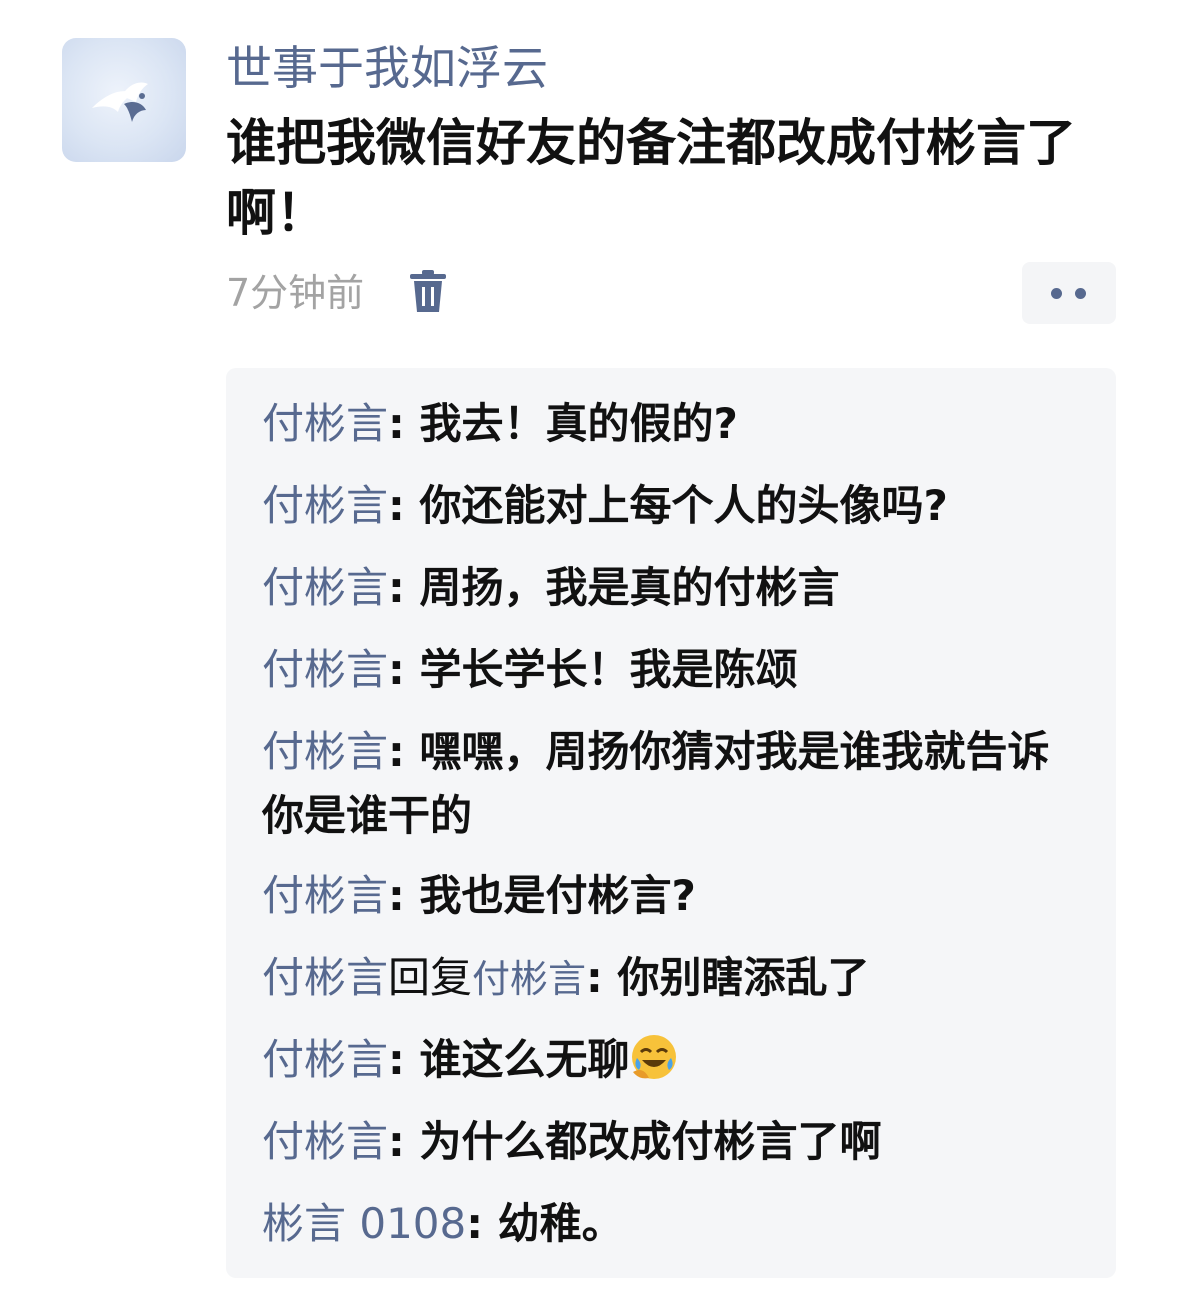 The height and width of the screenshot is (1312, 1179). What do you see at coordinates (428, 292) in the screenshot?
I see `trash-icon` at bounding box center [428, 292].